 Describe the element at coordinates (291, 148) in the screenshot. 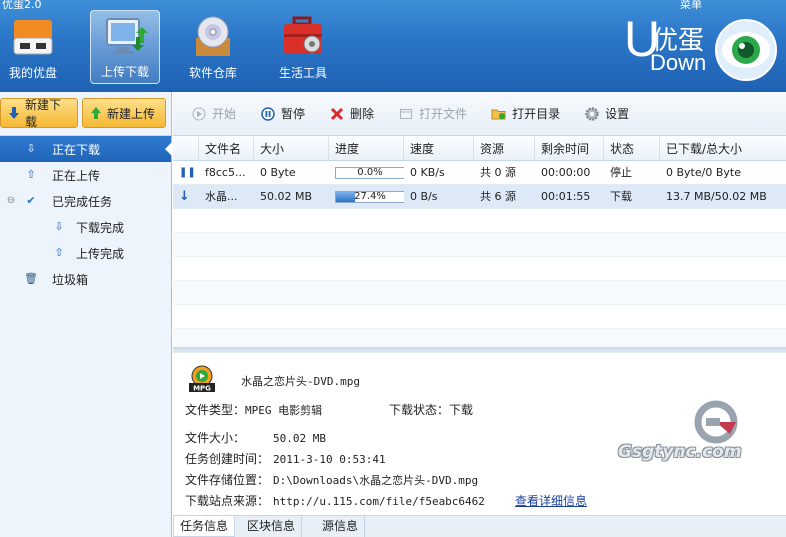

I see `col-size: 大小` at that location.